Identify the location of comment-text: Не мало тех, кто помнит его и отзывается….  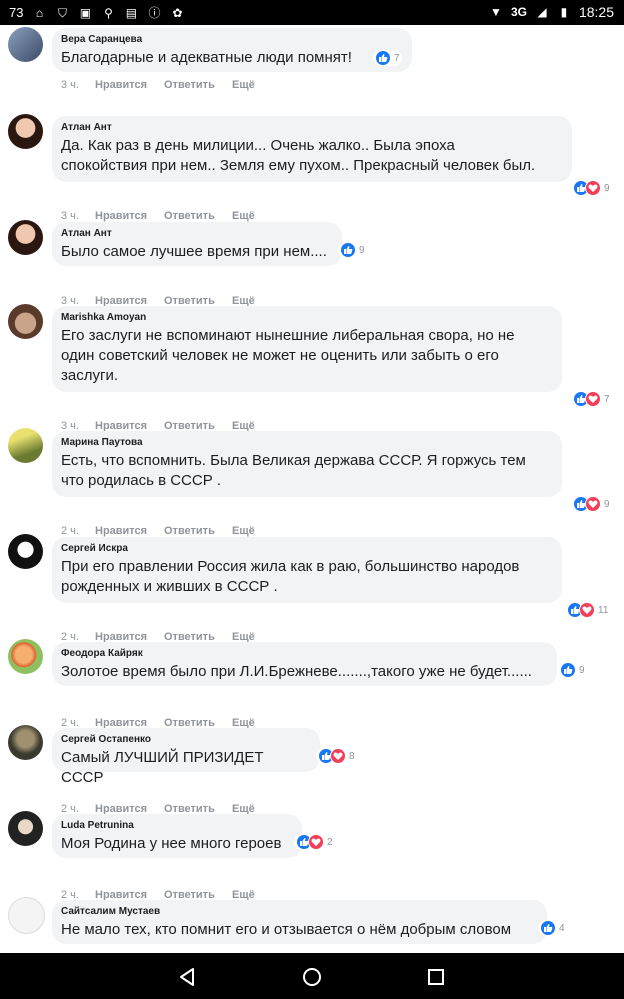
(286, 929).